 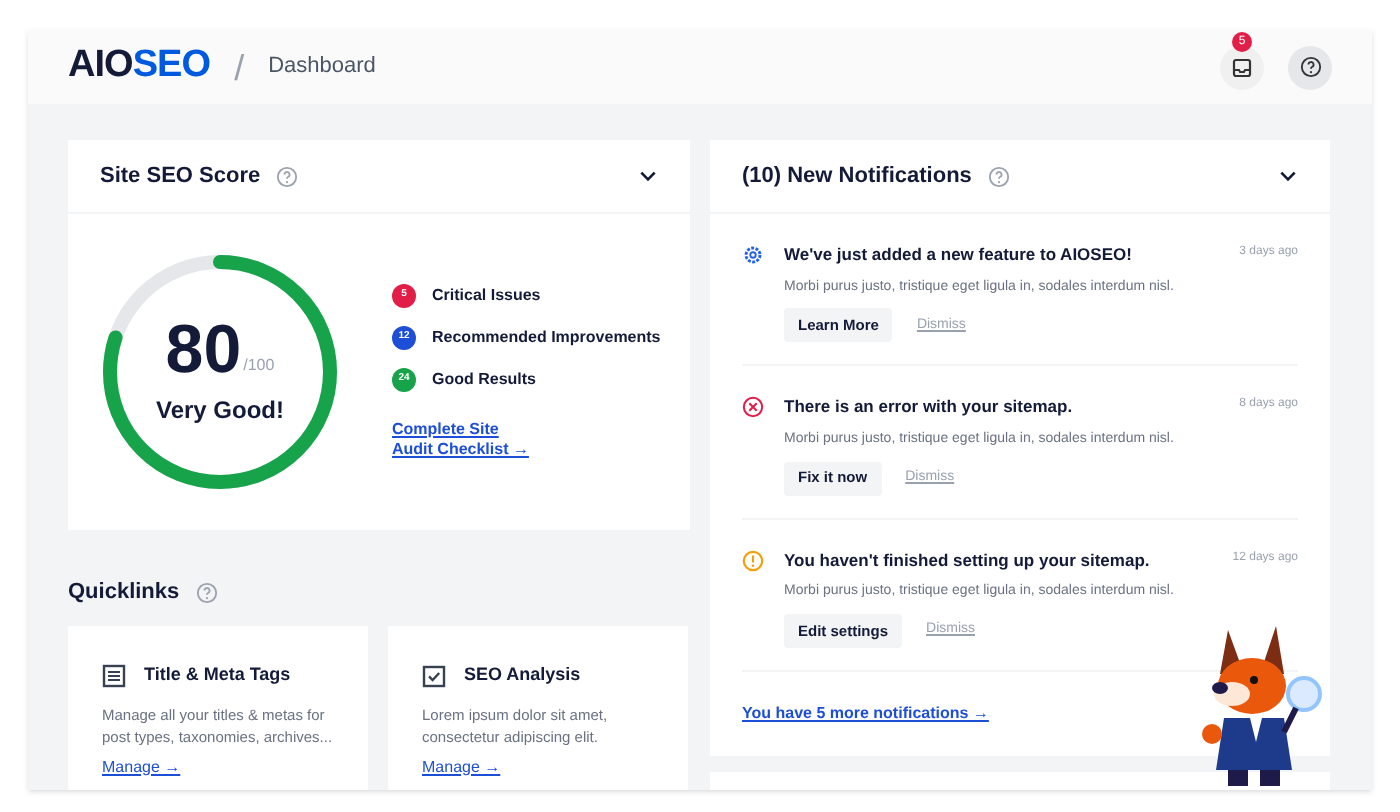 I want to click on inbox-button, so click(x=1242, y=67).